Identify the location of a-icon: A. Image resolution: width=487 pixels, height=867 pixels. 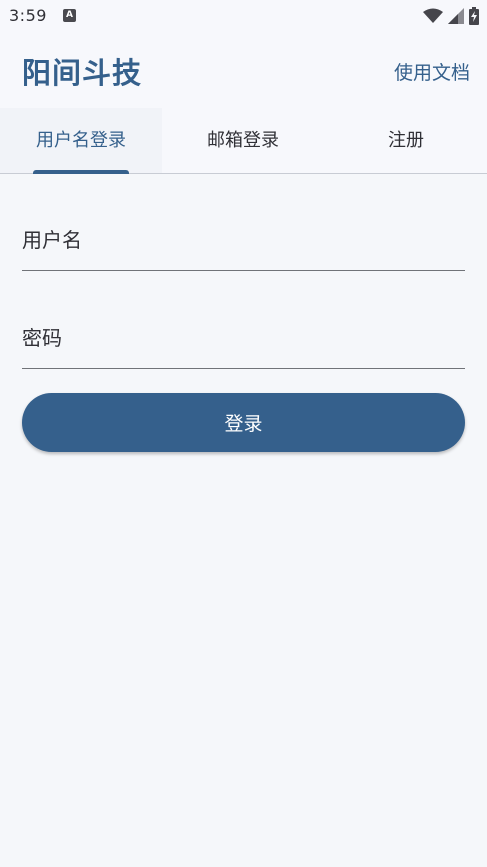
(69, 15).